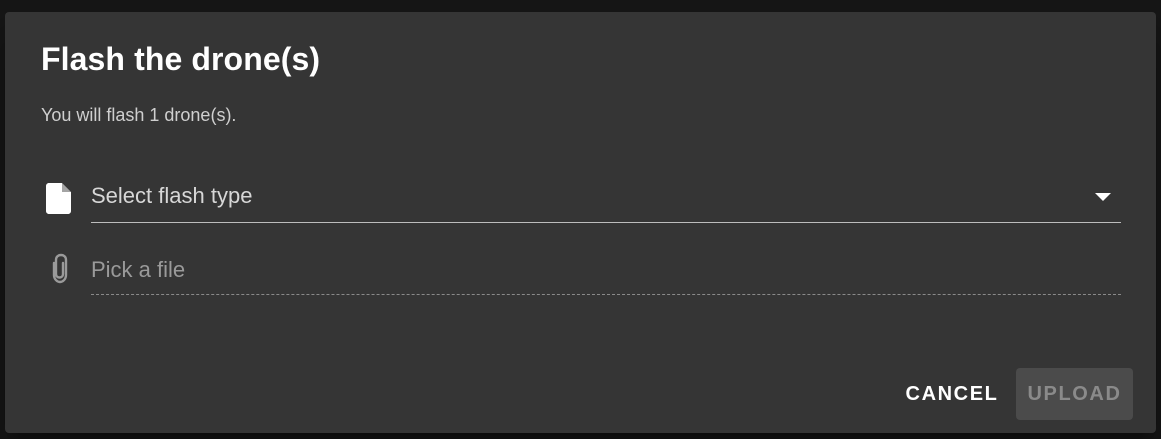 The image size is (1161, 439). Describe the element at coordinates (139, 115) in the screenshot. I see `dialog-subtitle: You will flash 1 drone(s).` at that location.